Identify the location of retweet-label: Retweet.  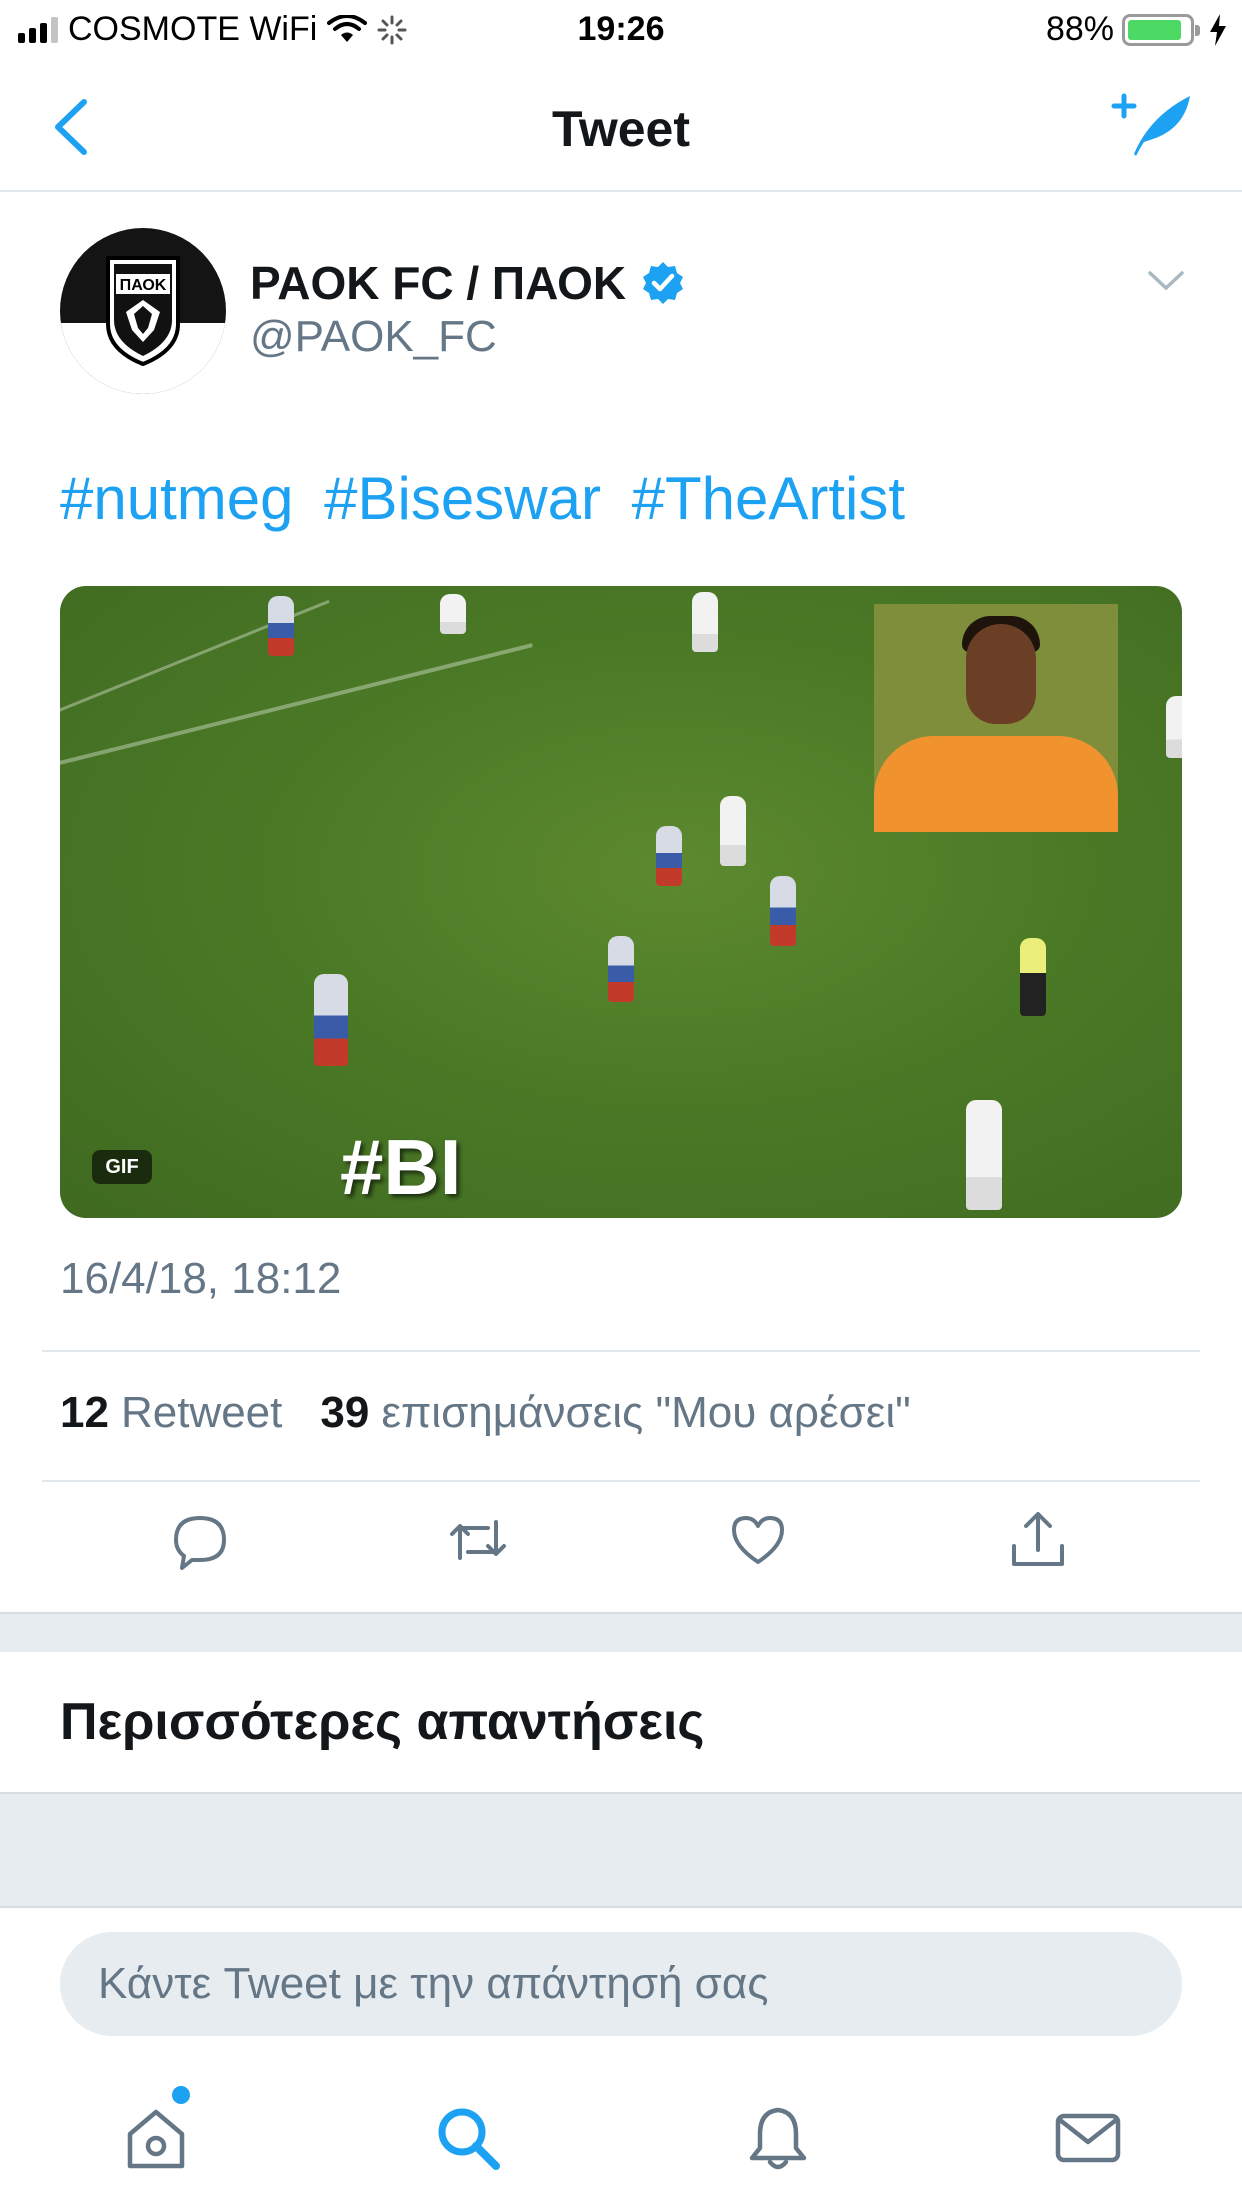
(201, 1413).